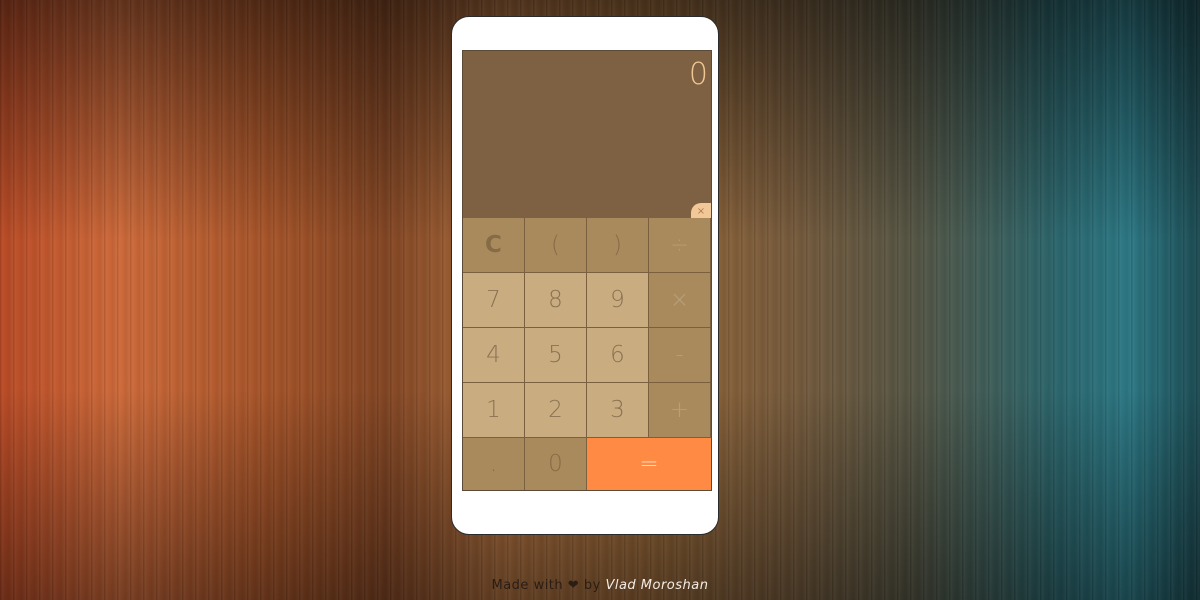  What do you see at coordinates (618, 410) in the screenshot?
I see `digit-3-button: 3` at bounding box center [618, 410].